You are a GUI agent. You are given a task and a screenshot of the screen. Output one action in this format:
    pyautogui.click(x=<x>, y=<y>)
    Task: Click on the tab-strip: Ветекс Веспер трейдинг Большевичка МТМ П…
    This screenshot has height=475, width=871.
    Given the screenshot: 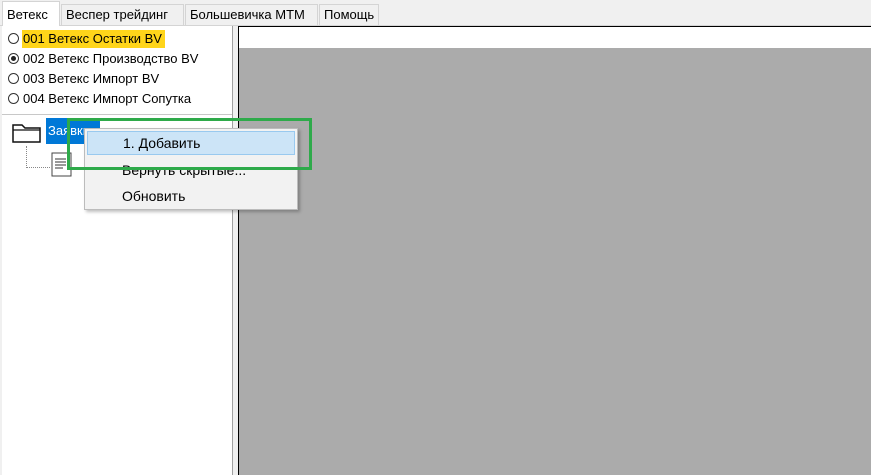 What is the action you would take?
    pyautogui.click(x=435, y=13)
    